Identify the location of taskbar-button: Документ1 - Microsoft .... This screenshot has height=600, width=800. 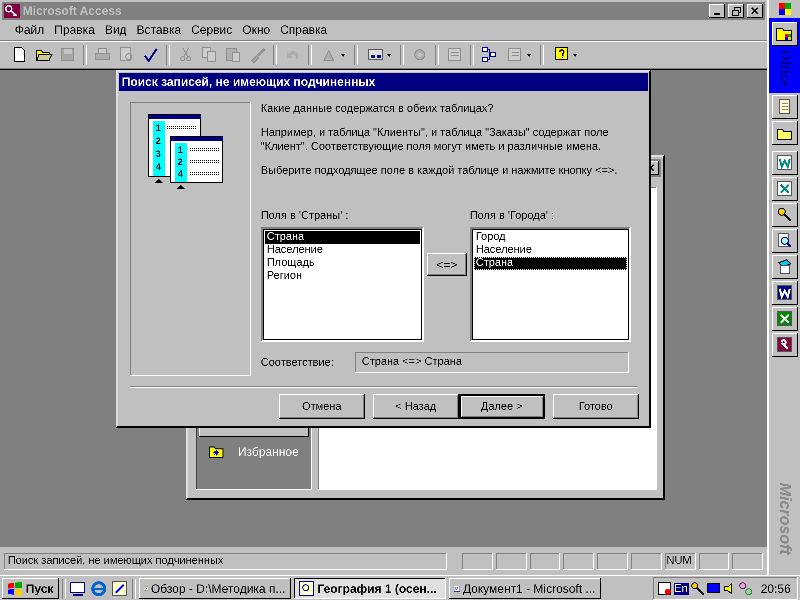
(524, 588).